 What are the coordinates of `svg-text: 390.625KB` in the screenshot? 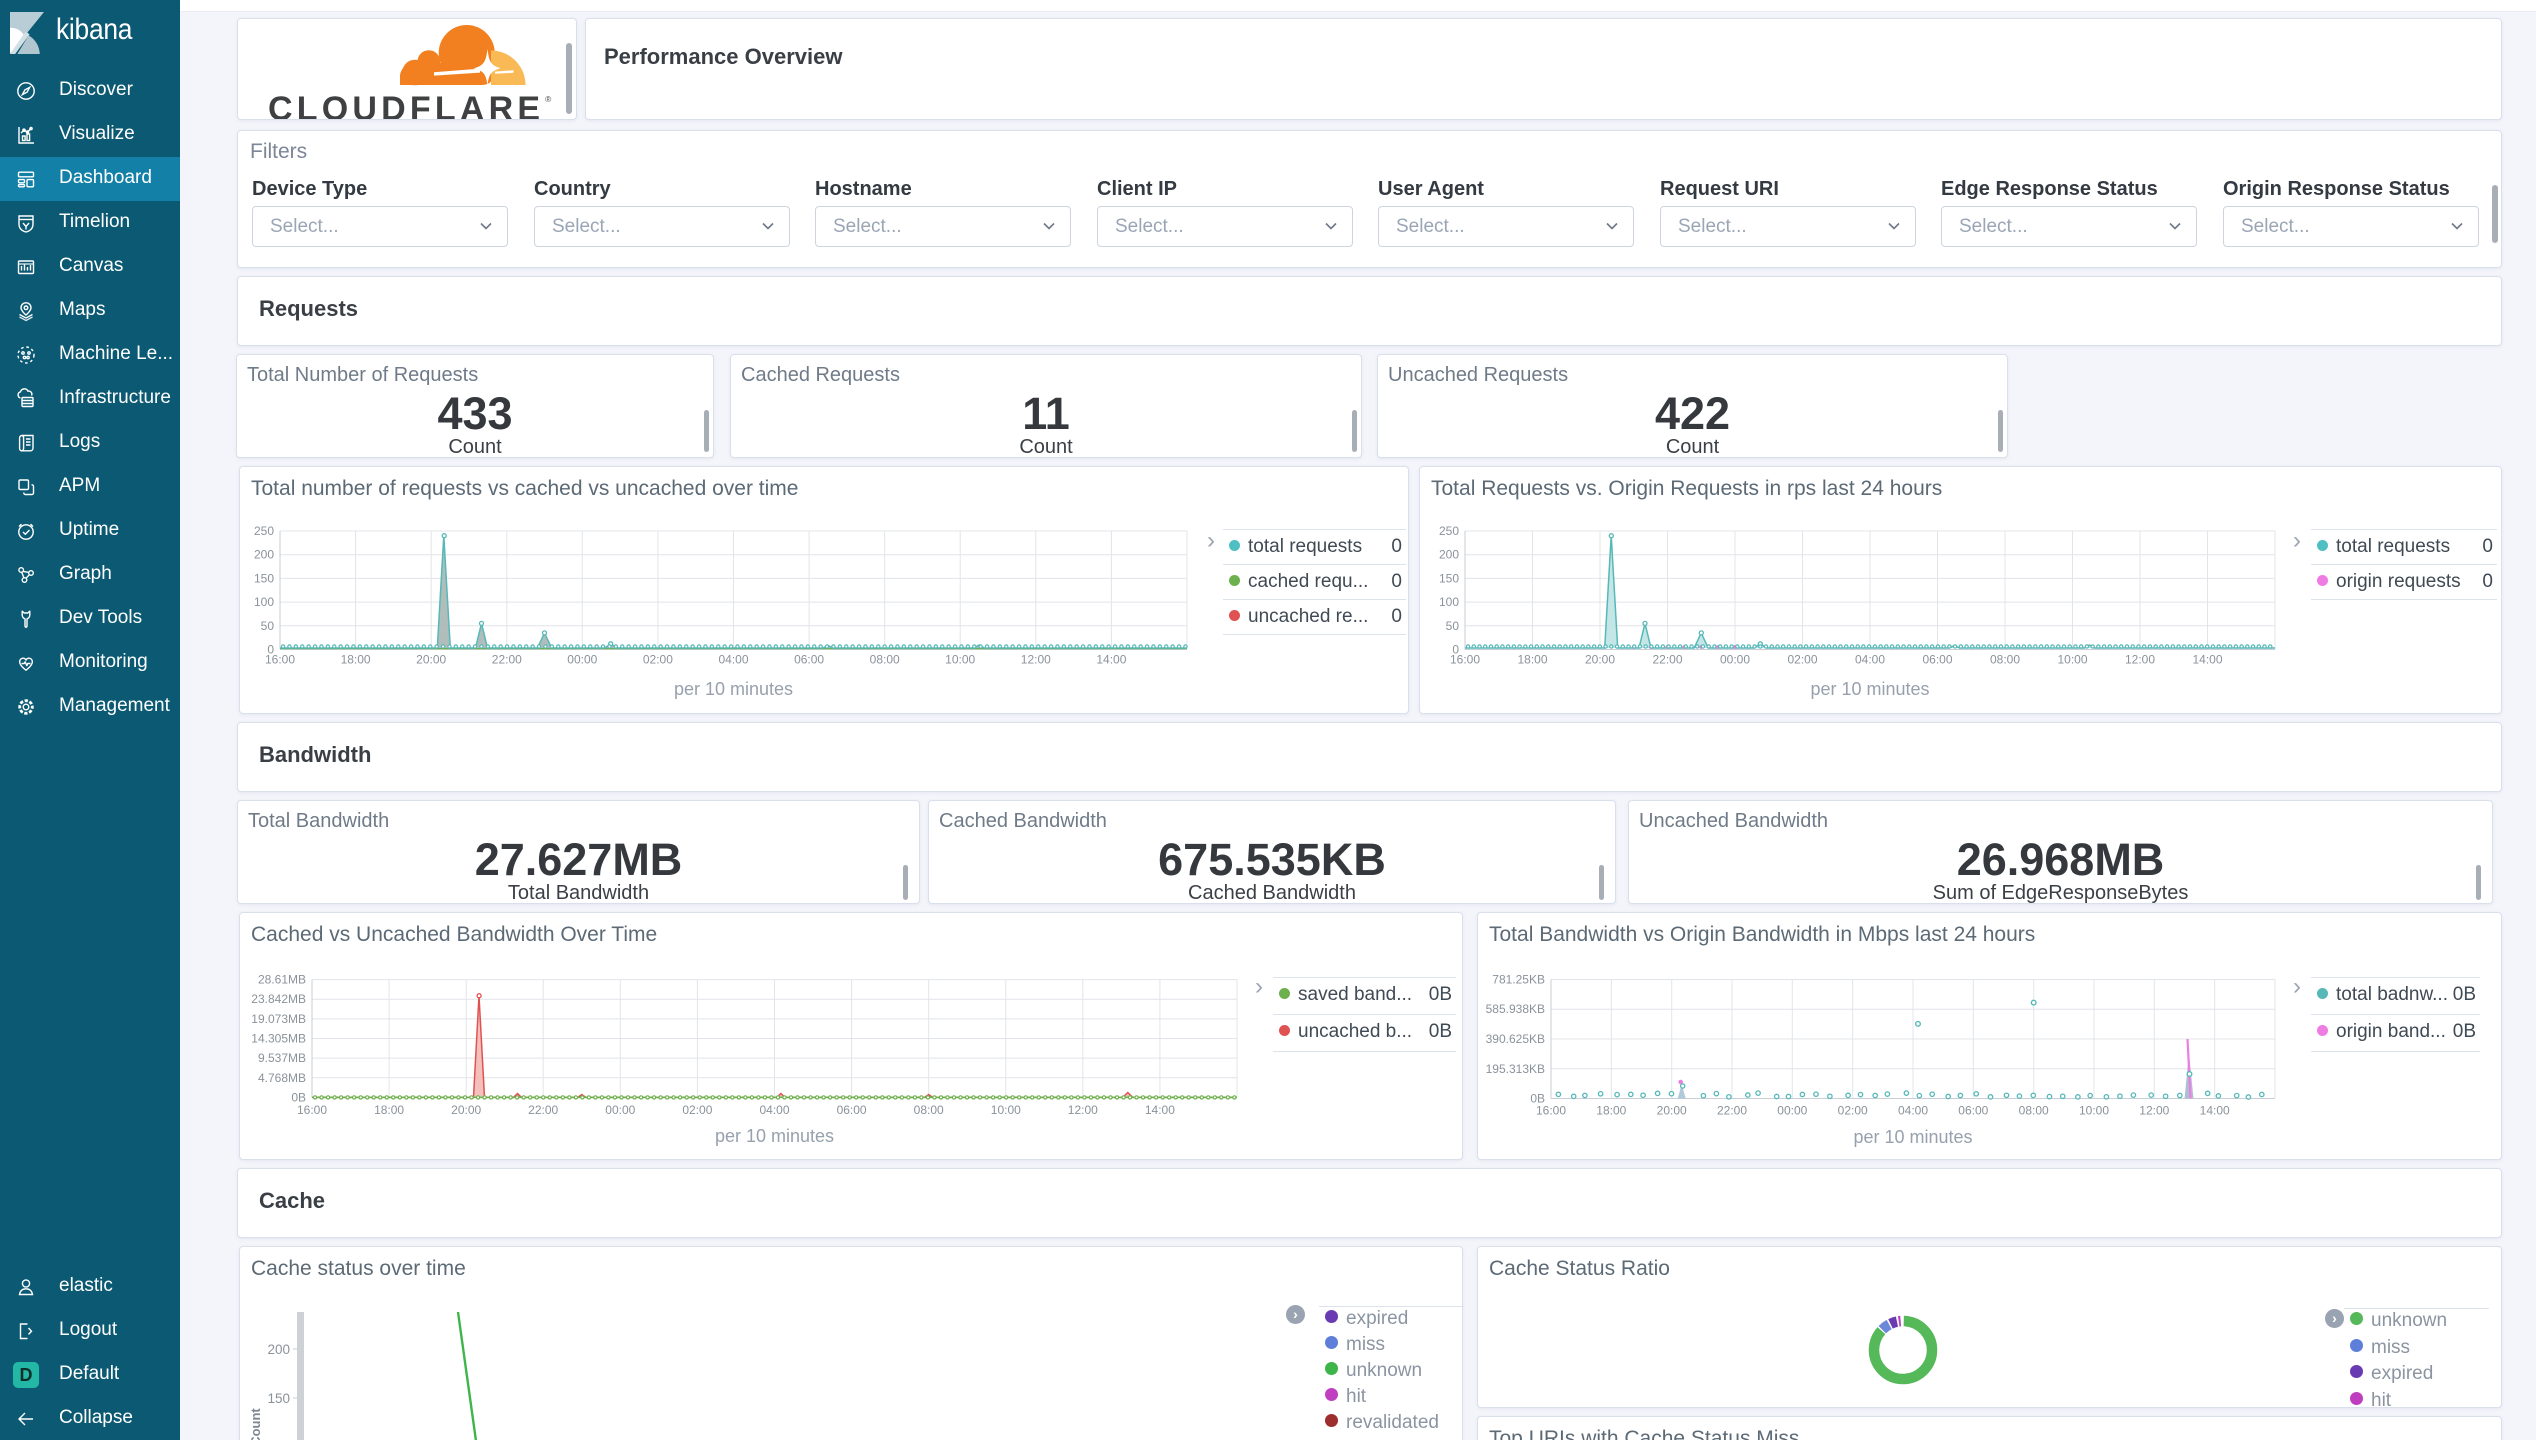 It's located at (1515, 1039).